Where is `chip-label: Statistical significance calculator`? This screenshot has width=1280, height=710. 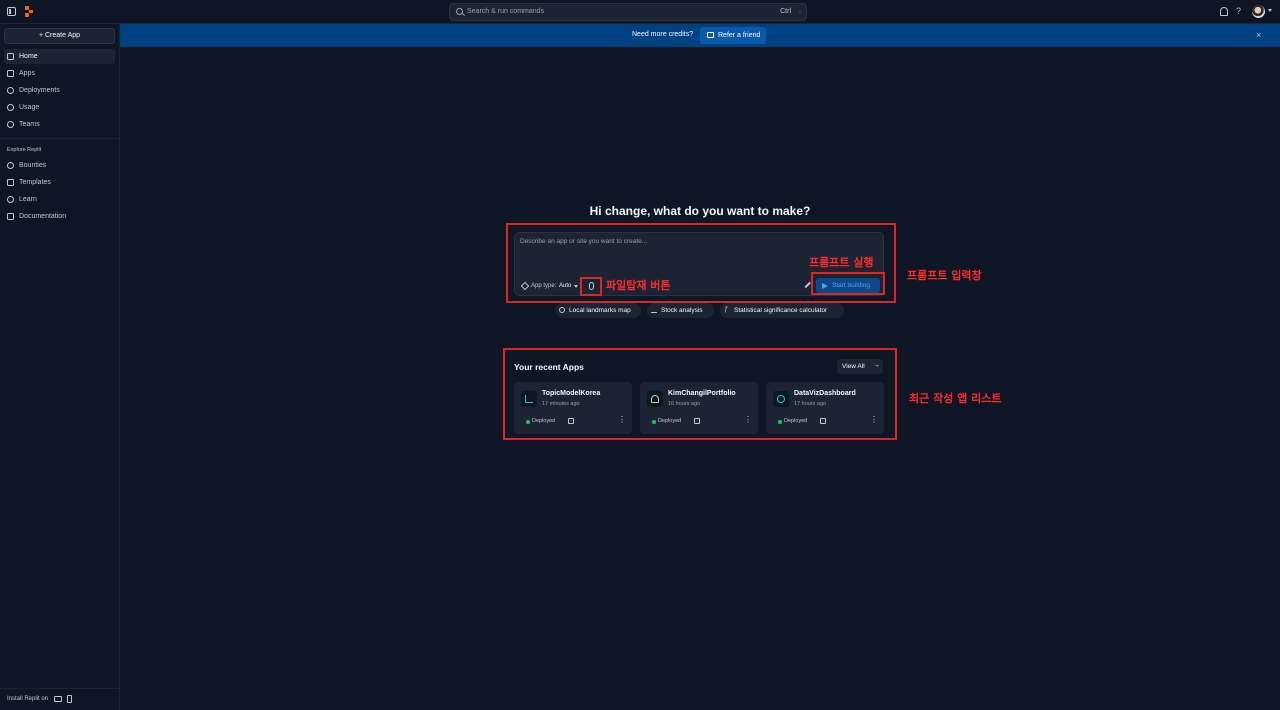 chip-label: Statistical significance calculator is located at coordinates (781, 310).